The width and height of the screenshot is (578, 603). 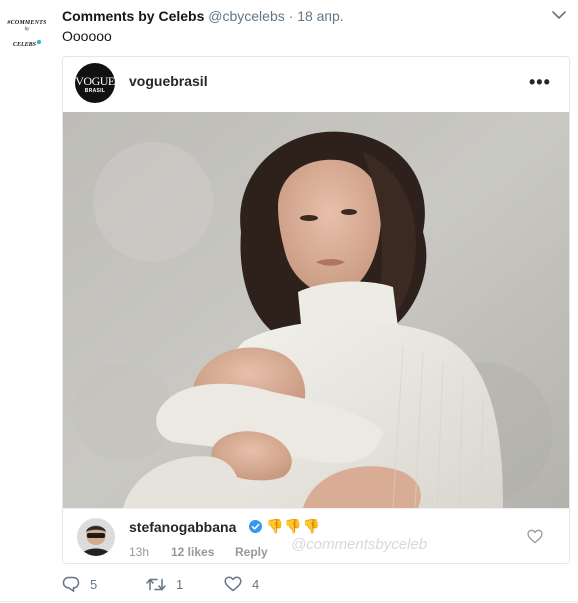 What do you see at coordinates (559, 15) in the screenshot?
I see `chevron-down-icon` at bounding box center [559, 15].